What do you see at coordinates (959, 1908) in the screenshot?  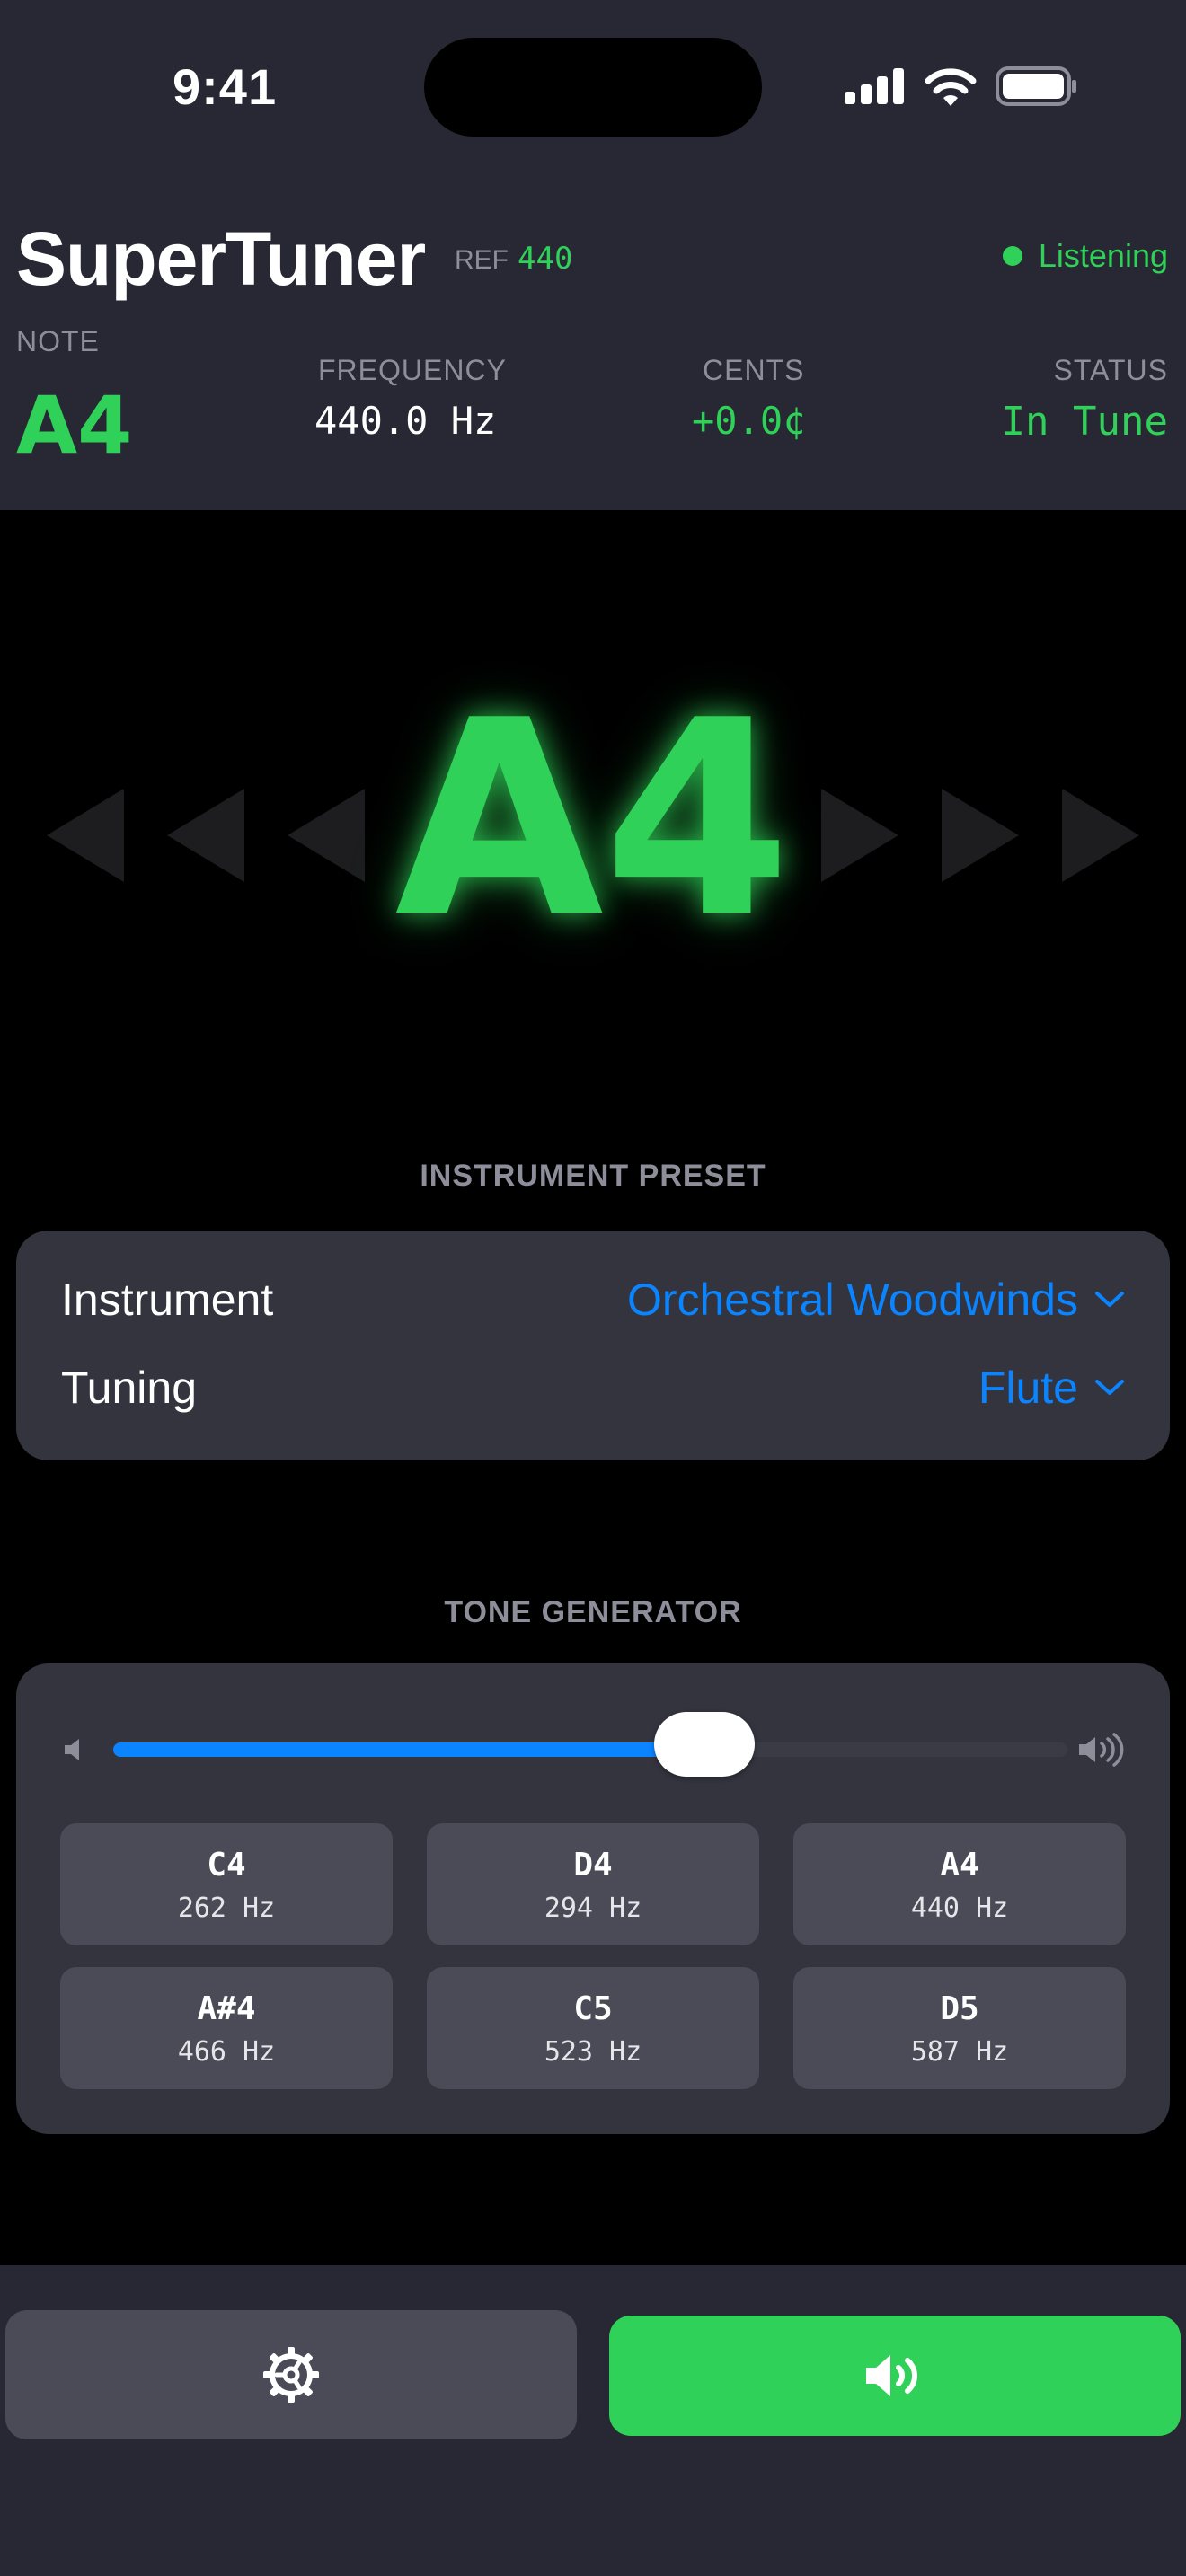 I see `tone-frequency: 440 Hz` at bounding box center [959, 1908].